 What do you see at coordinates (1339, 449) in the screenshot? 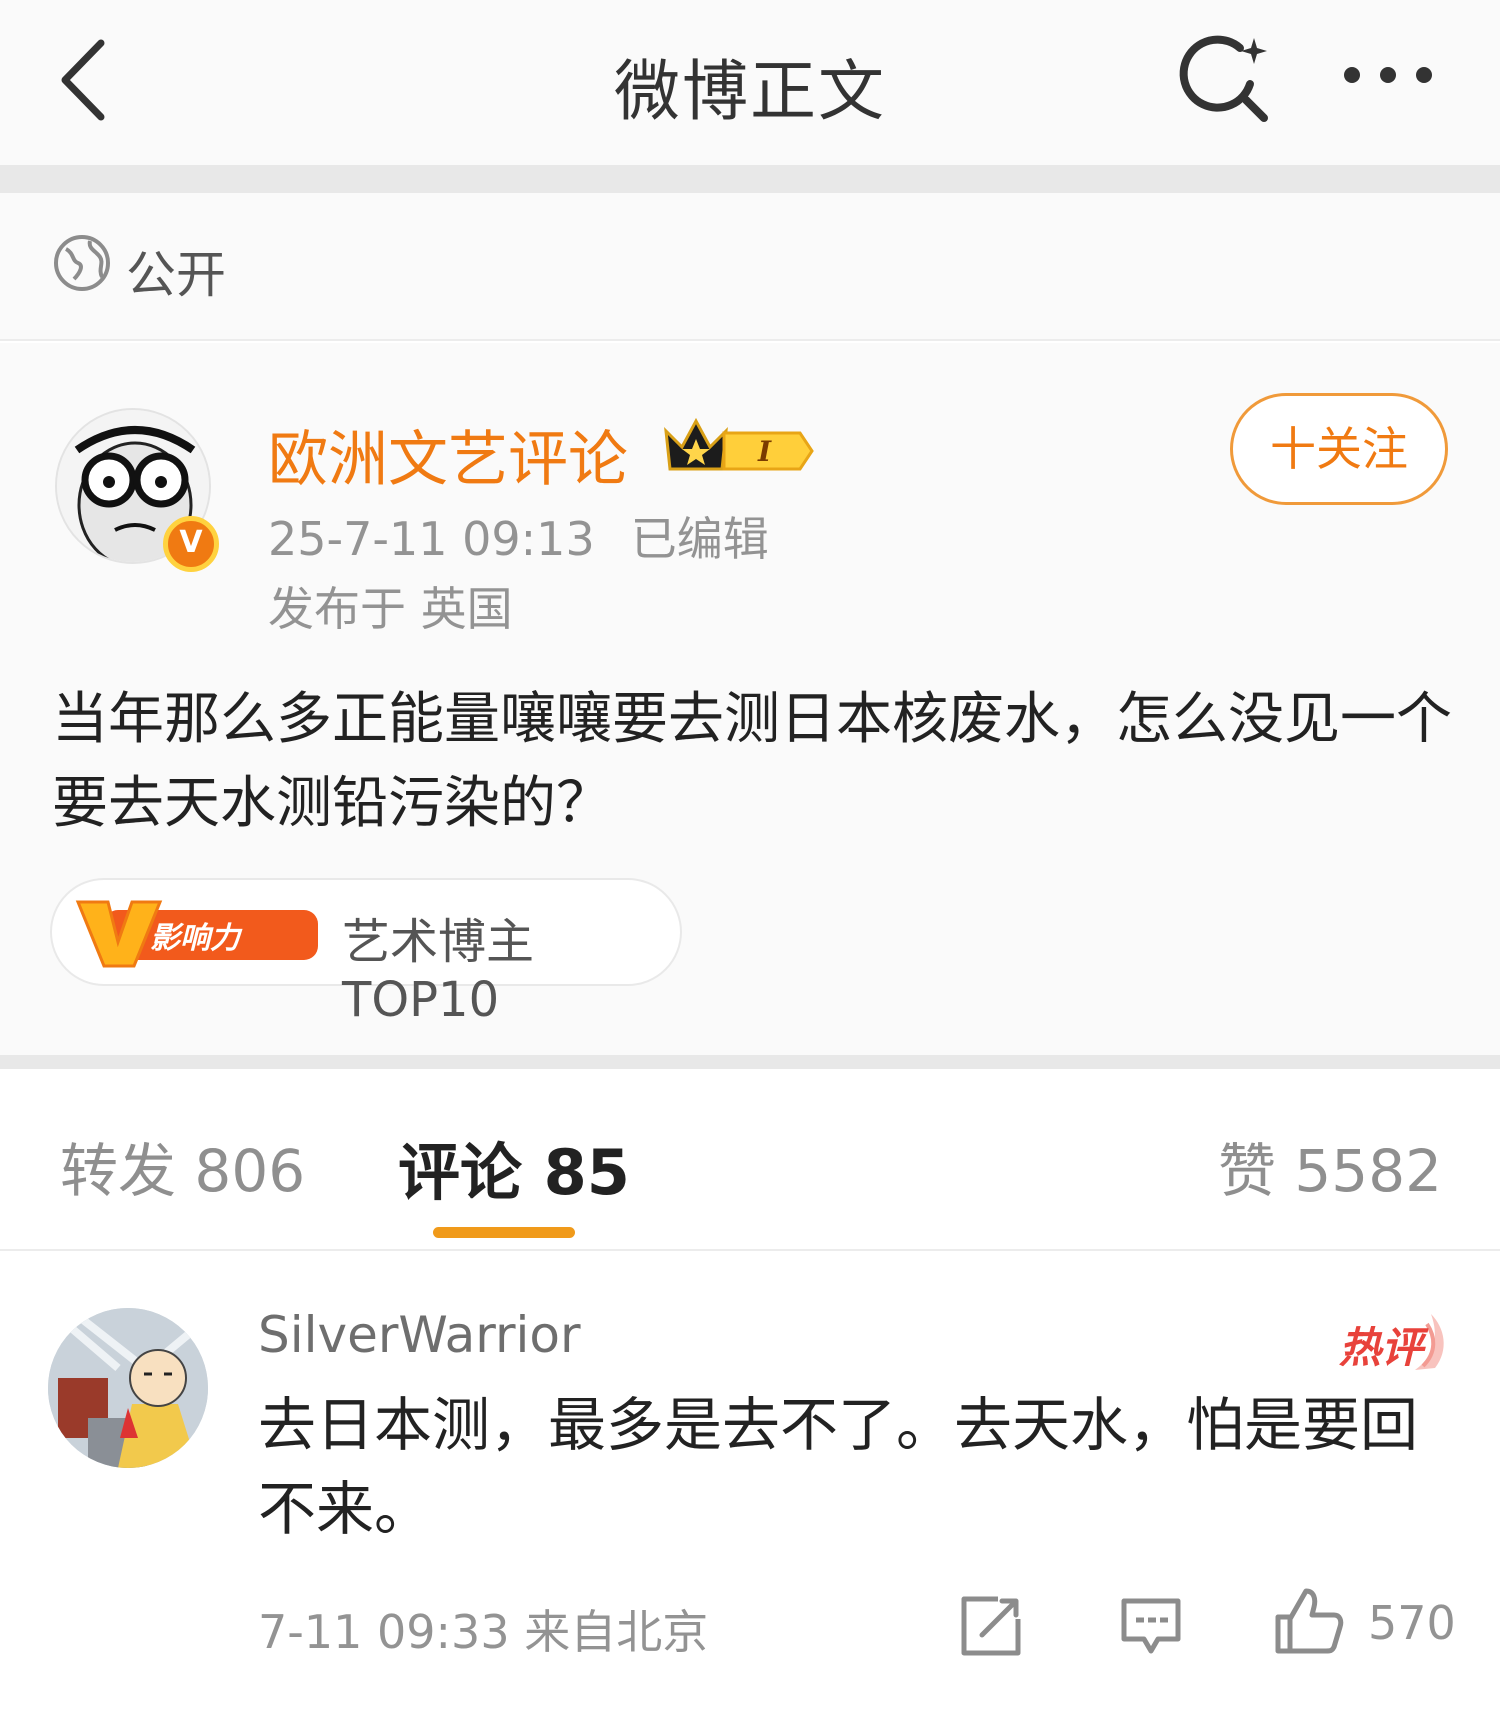
I see `follow-button: 十关注` at bounding box center [1339, 449].